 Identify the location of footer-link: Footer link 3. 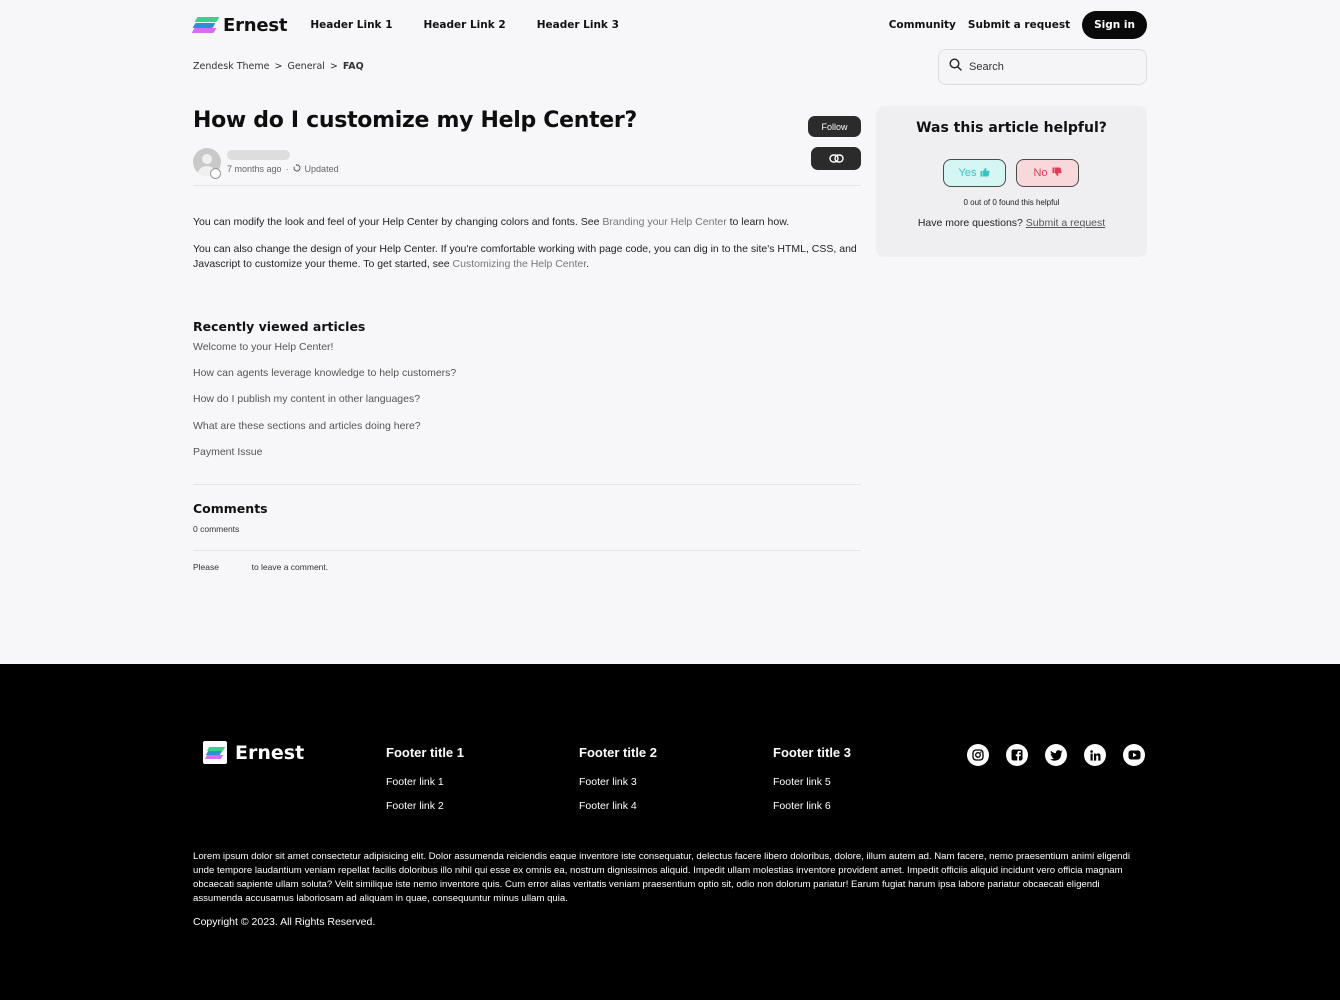
(618, 782).